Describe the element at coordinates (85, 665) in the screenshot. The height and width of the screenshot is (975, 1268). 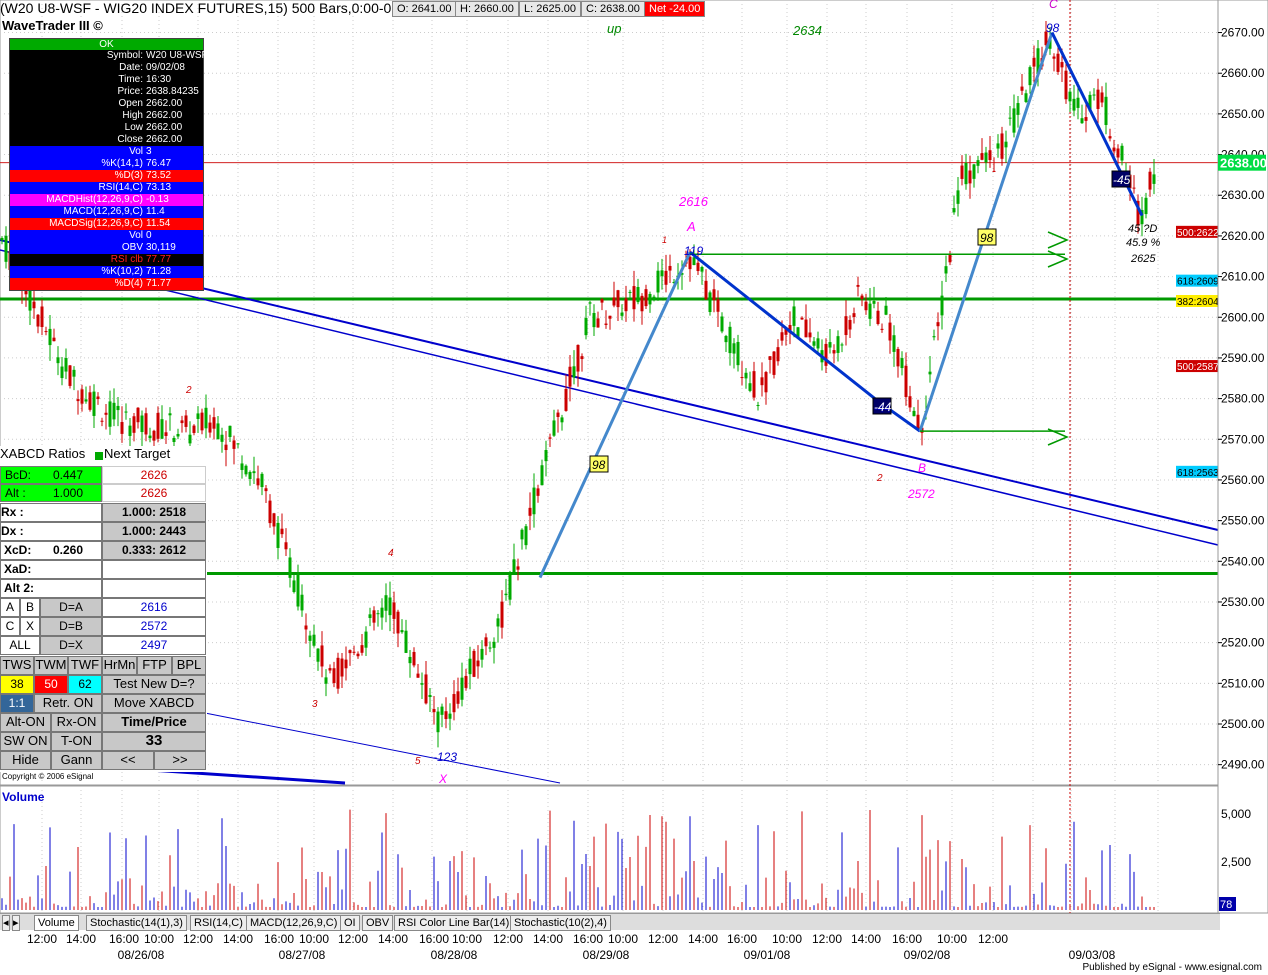
I see `twf-button: TWF` at that location.